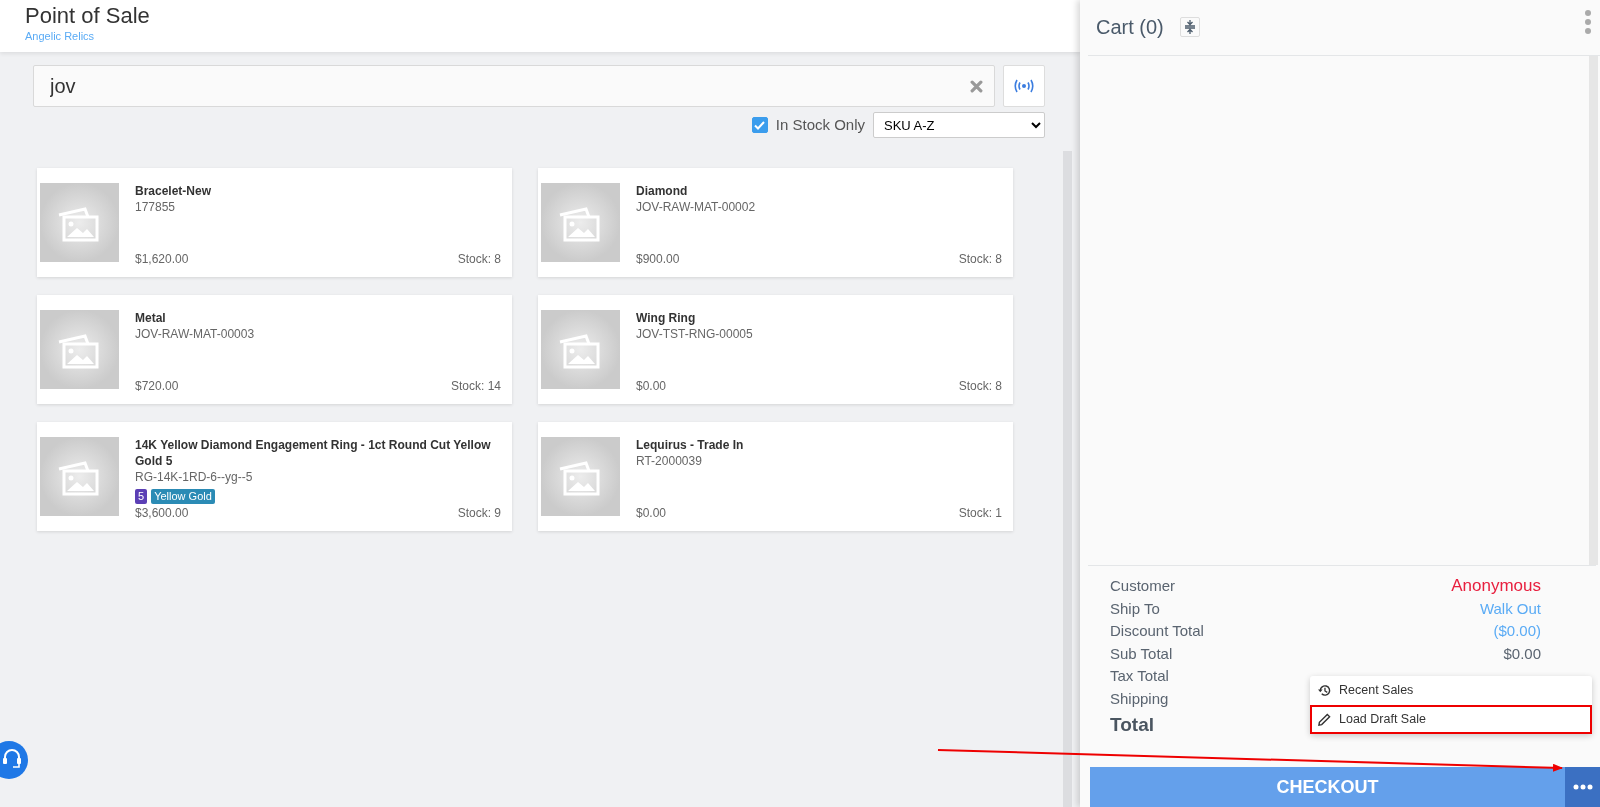 The width and height of the screenshot is (1600, 807). Describe the element at coordinates (274, 476) in the screenshot. I see `product-card: 14K Yellow Diamond Engagement Ring - 1ct Round Cut Yellow Gold 5 RG-14K-1RD-6--yg--5 5 Yellow Gold $3,600.00 Stock: 9` at that location.